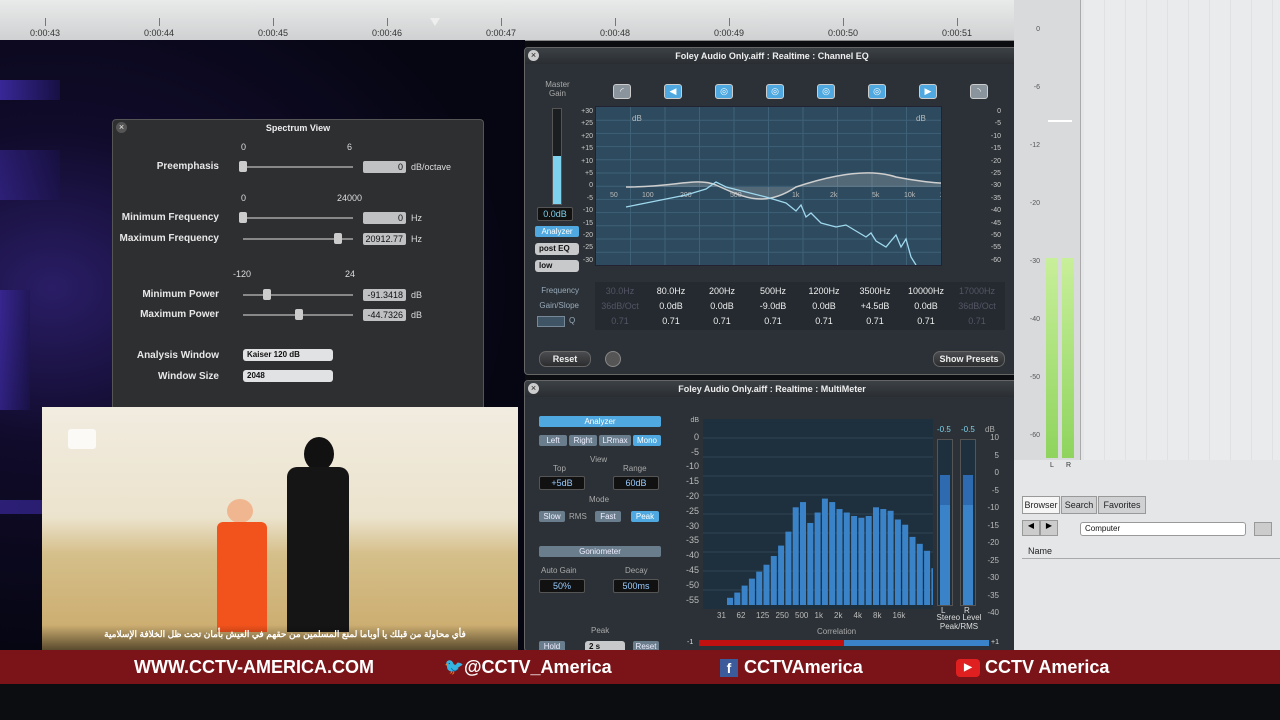 The width and height of the screenshot is (1280, 720). I want to click on eq-band-3-toggle-icon: ◎, so click(724, 91).